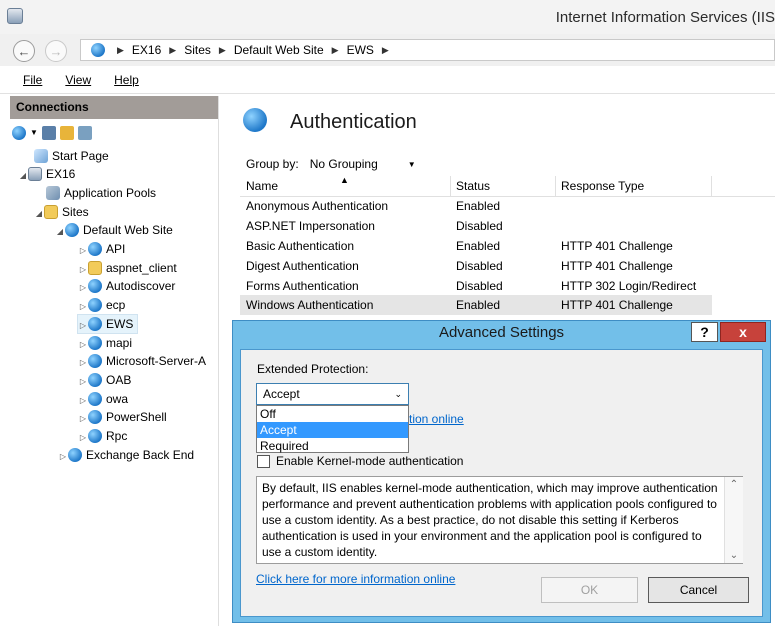 The width and height of the screenshot is (775, 626). Describe the element at coordinates (332, 394) in the screenshot. I see `extended-protection-select: Accept ⌄` at that location.